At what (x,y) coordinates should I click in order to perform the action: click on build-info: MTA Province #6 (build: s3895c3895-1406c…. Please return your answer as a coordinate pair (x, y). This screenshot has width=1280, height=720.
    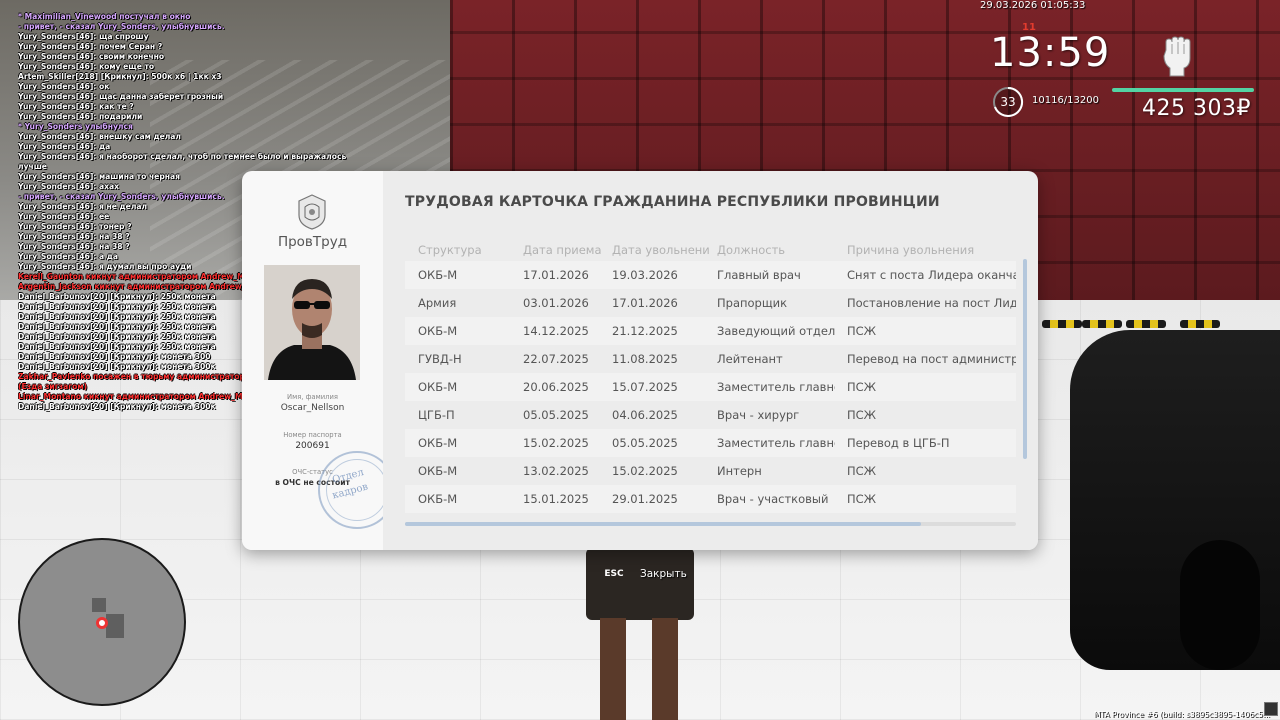
    Looking at the image, I should click on (1182, 714).